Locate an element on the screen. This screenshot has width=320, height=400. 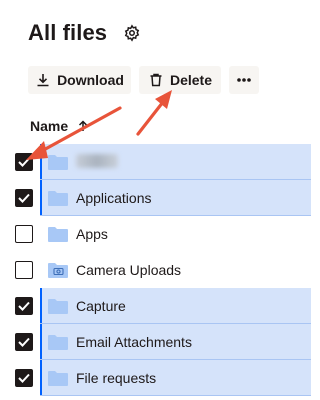
row-divider is located at coordinates (175, 395).